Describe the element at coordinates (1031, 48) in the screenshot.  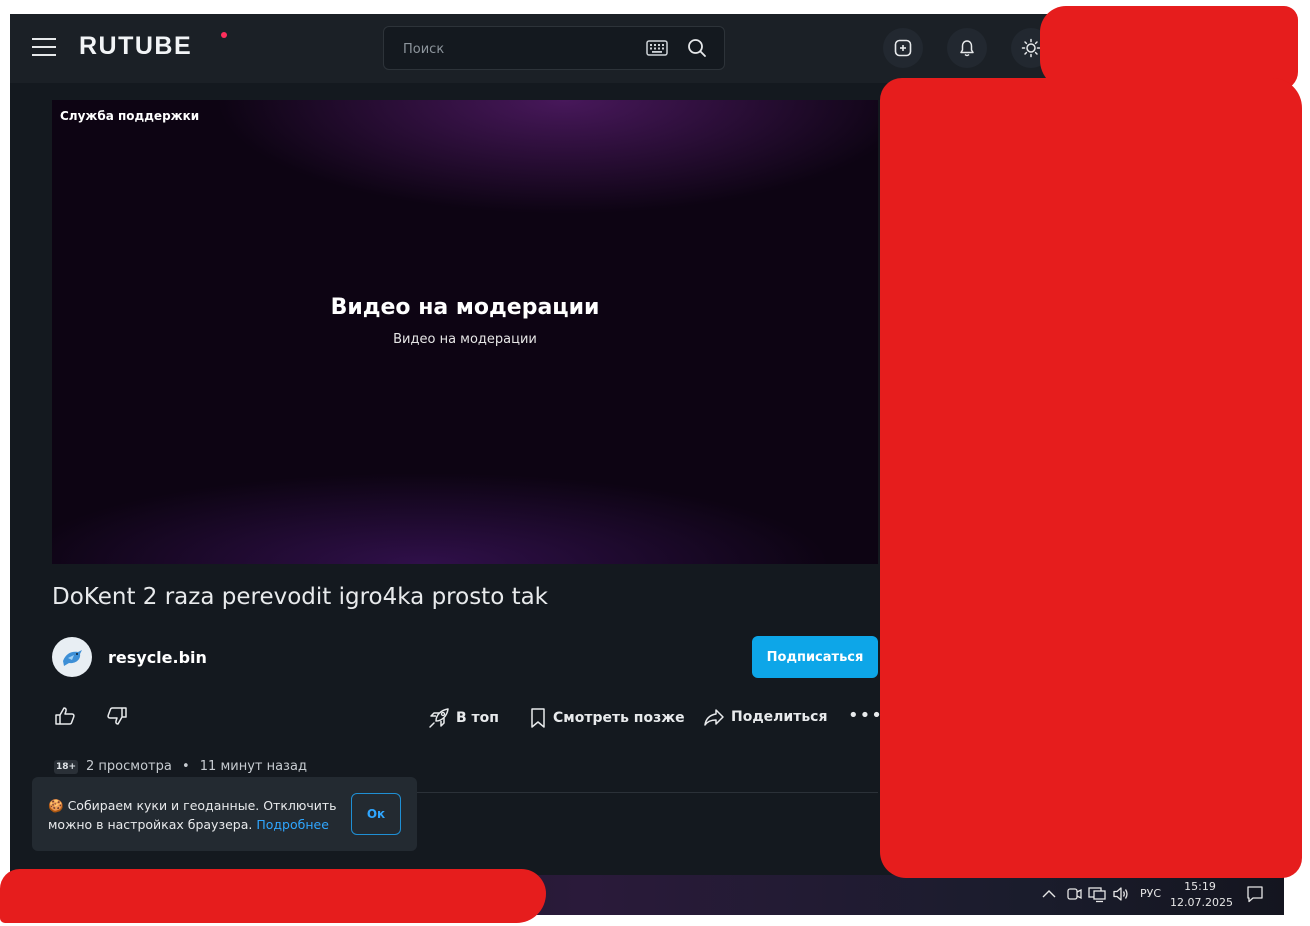
I see `sun-icon` at that location.